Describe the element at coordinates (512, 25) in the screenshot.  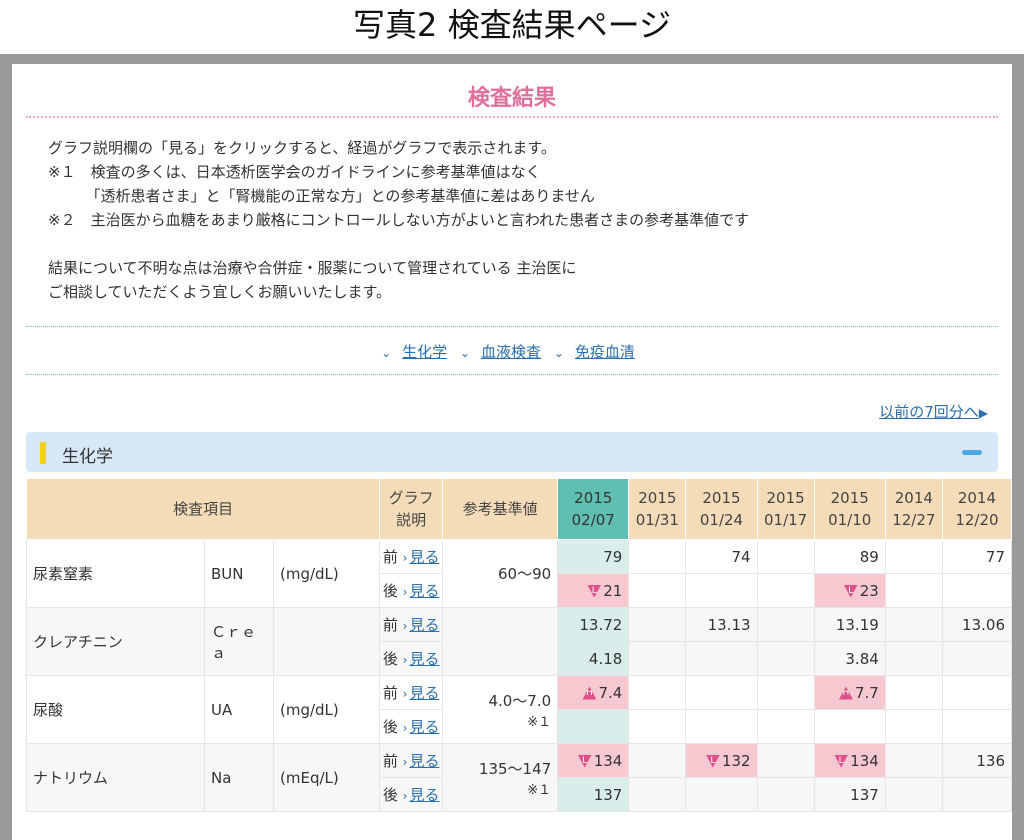
I see `page-caption: 写真2 検査結果ページ` at that location.